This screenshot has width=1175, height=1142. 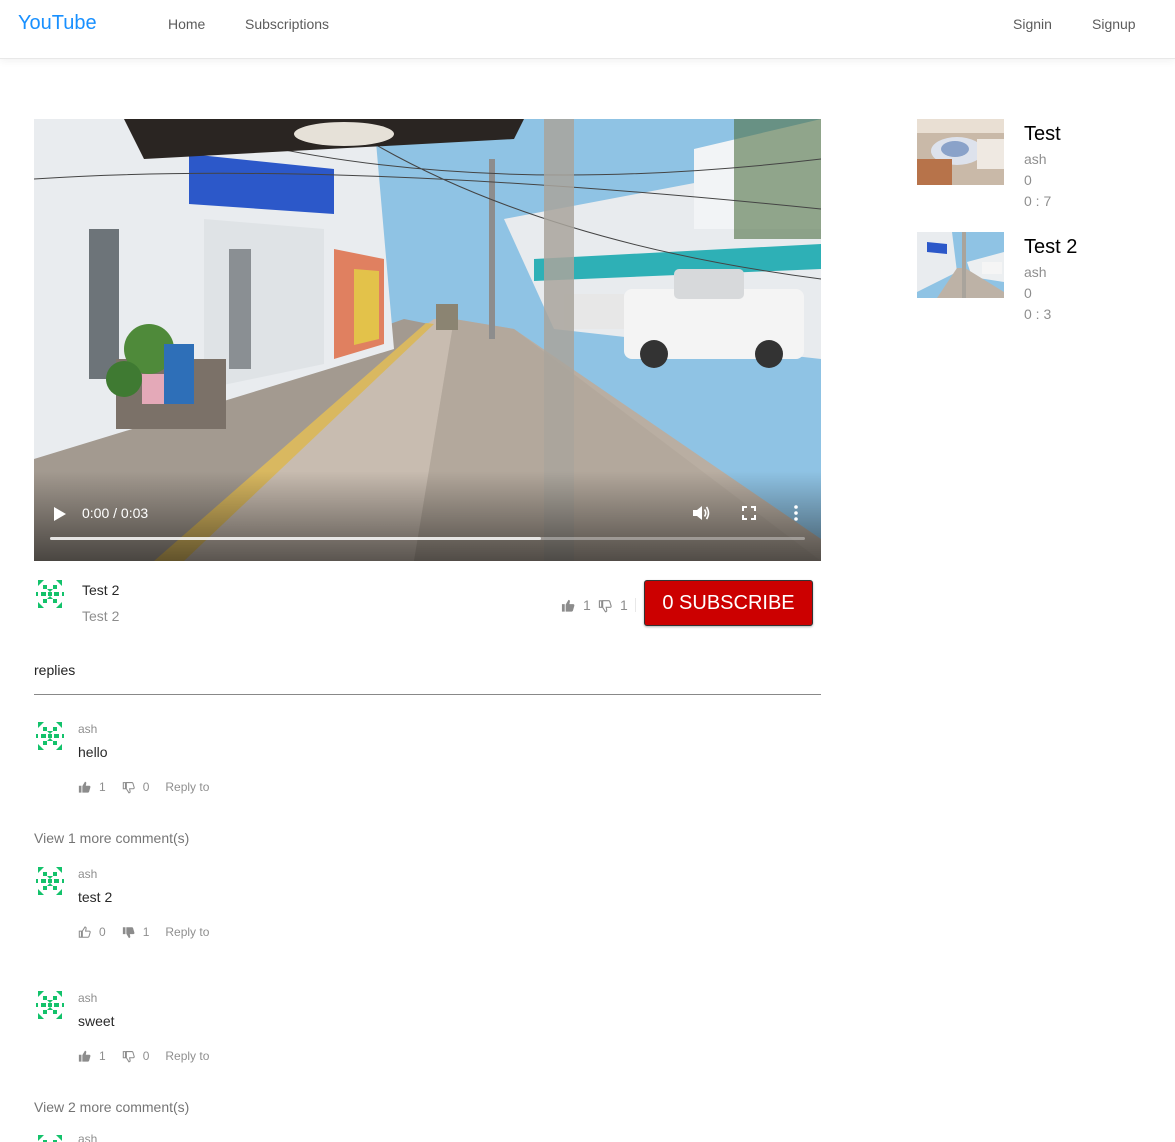 I want to click on related-video-duration: 0 : 3, so click(x=1038, y=314).